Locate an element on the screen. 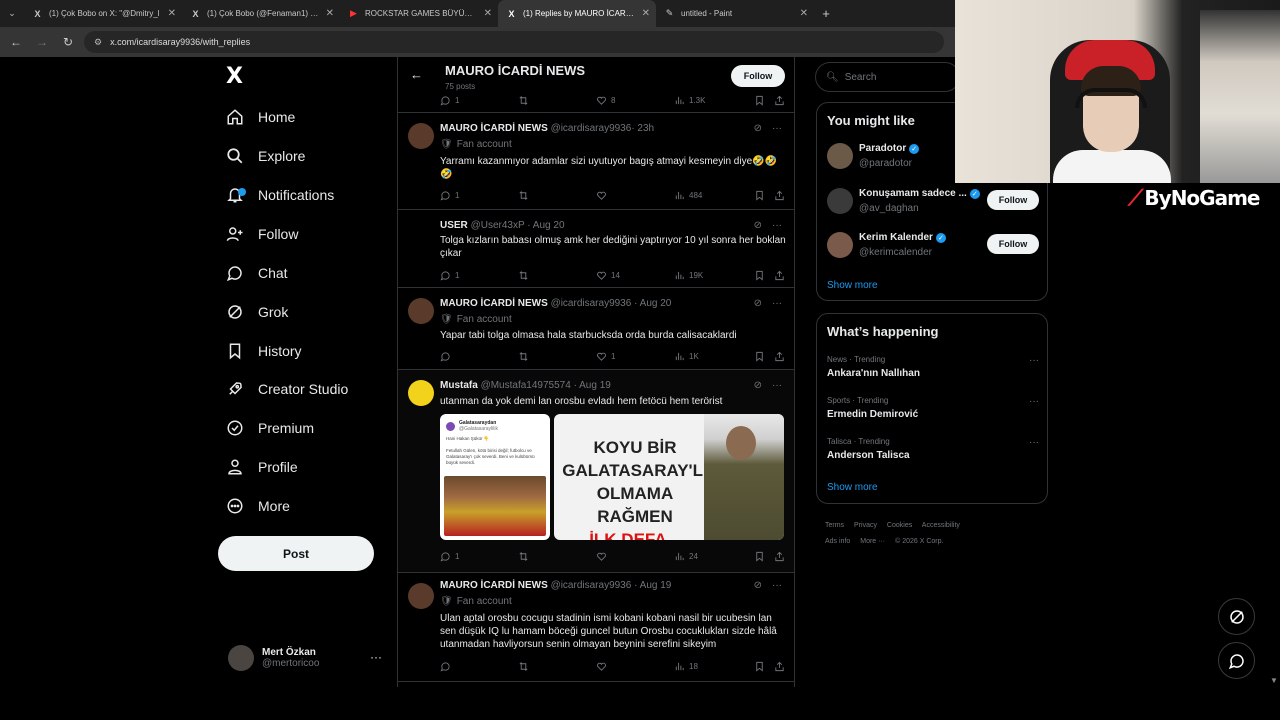 Image resolution: width=1280 pixels, height=720 pixels. suggestion-item: Kerim Kalender ✓ @kerimcalender Follow is located at coordinates (933, 247).